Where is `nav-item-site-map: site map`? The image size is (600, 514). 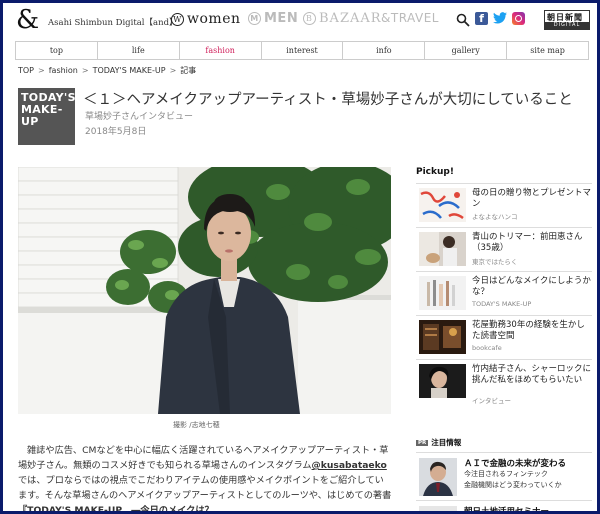
nav-item-site-map: site map is located at coordinates (547, 50).